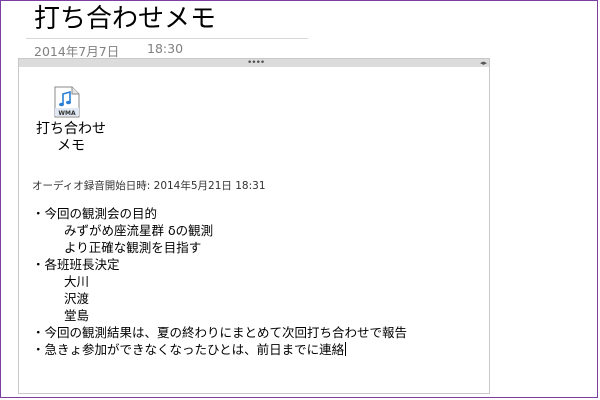 This screenshot has width=600, height=400. Describe the element at coordinates (165, 48) in the screenshot. I see `page-time: 18:30` at that location.